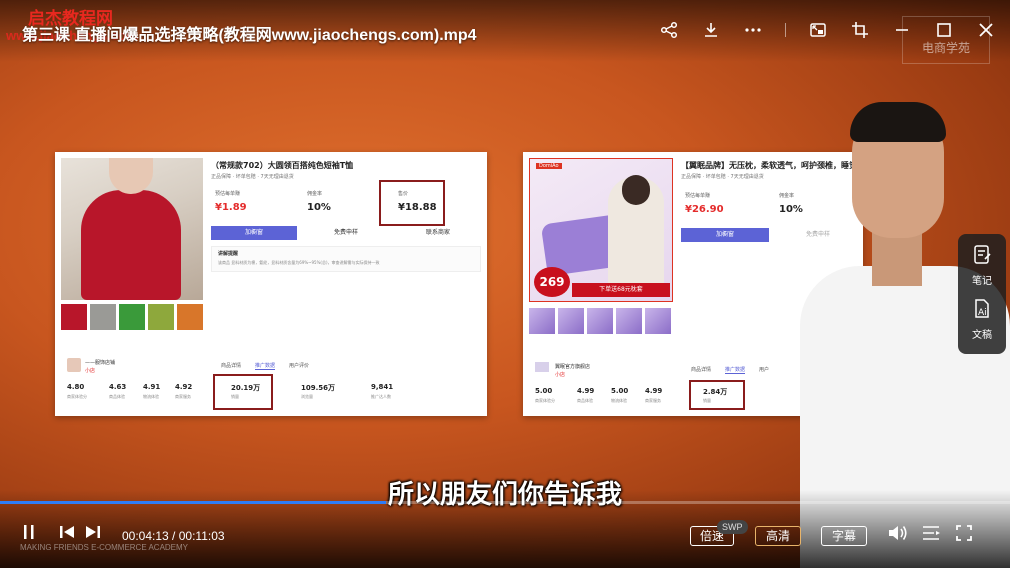  I want to click on total-time: 00:11:03, so click(201, 536).